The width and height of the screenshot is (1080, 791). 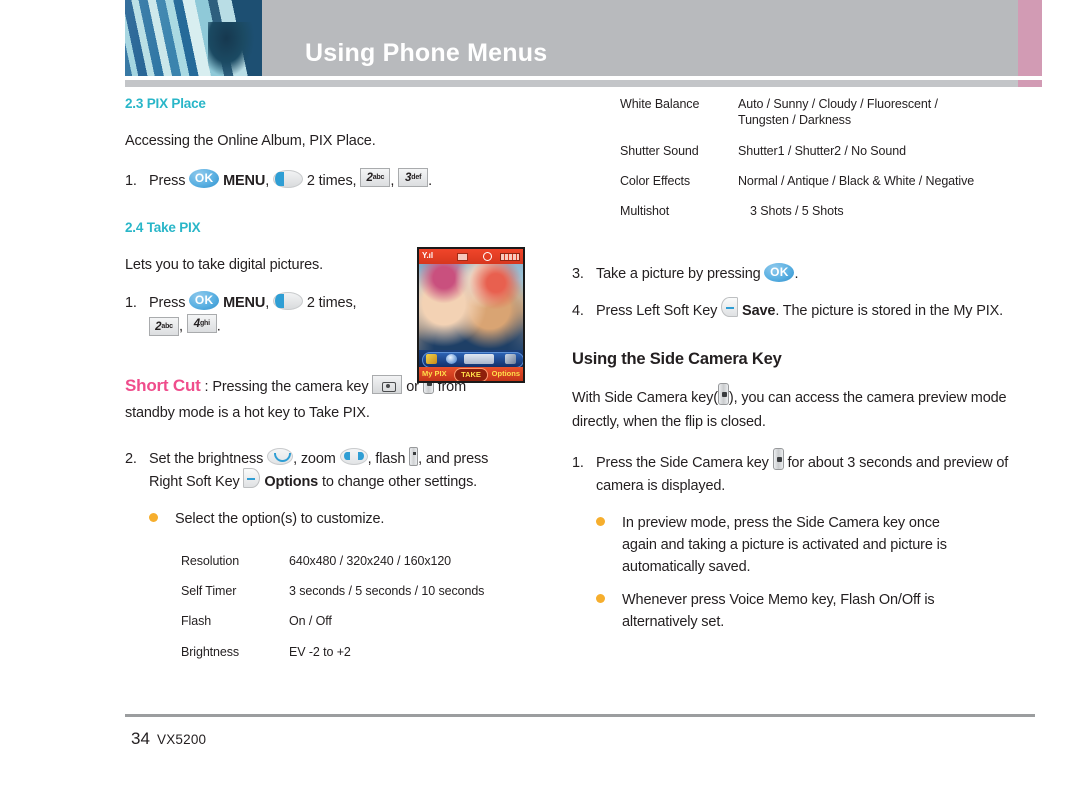 What do you see at coordinates (193, 38) in the screenshot?
I see `header-decorative-photo` at bounding box center [193, 38].